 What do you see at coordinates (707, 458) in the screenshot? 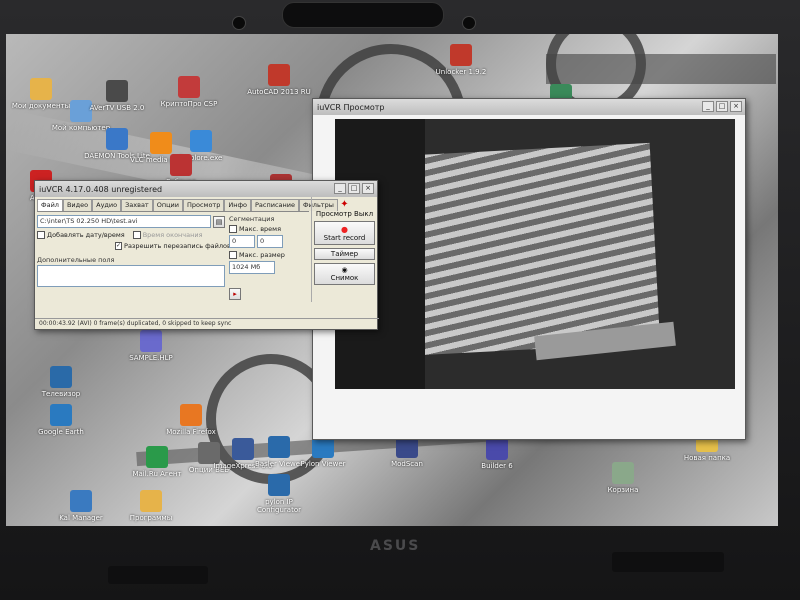
I see `desktop-icon-label: Новая папка` at bounding box center [707, 458].